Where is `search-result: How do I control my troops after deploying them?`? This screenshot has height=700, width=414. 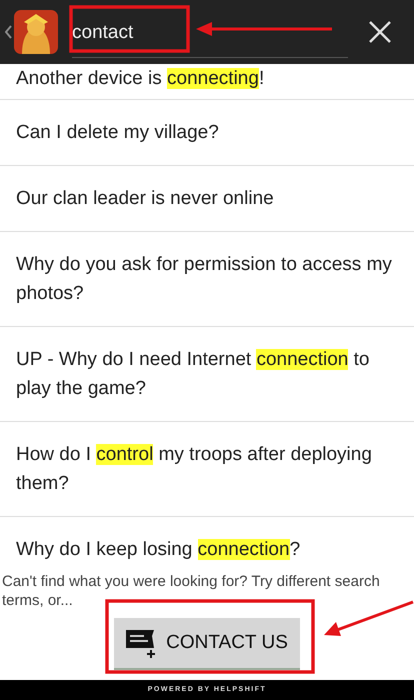
search-result: How do I control my troops after deploying them? is located at coordinates (207, 469).